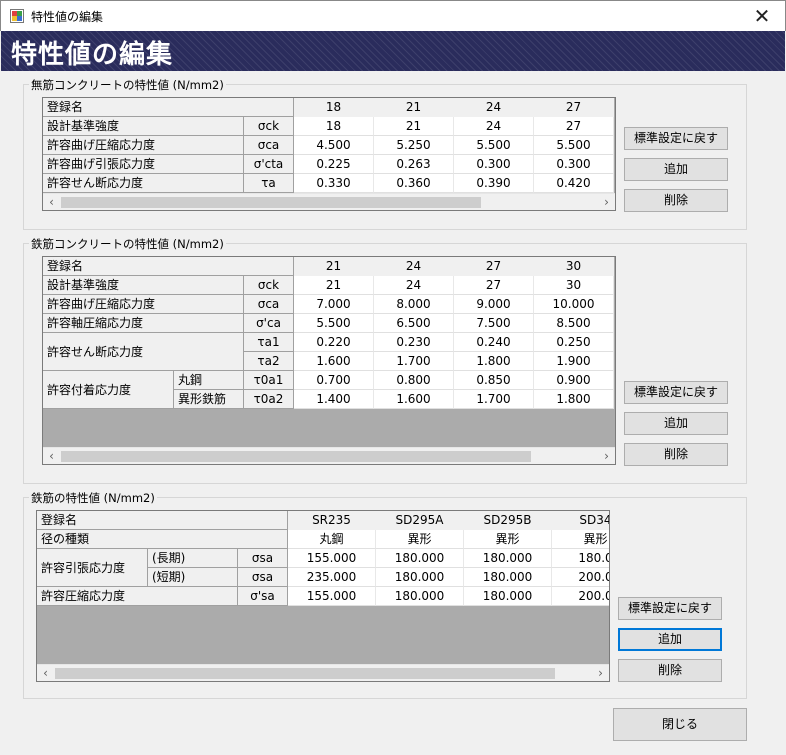 This screenshot has height=755, width=786. Describe the element at coordinates (414, 183) in the screenshot. I see `value-cell: 0.360` at that location.